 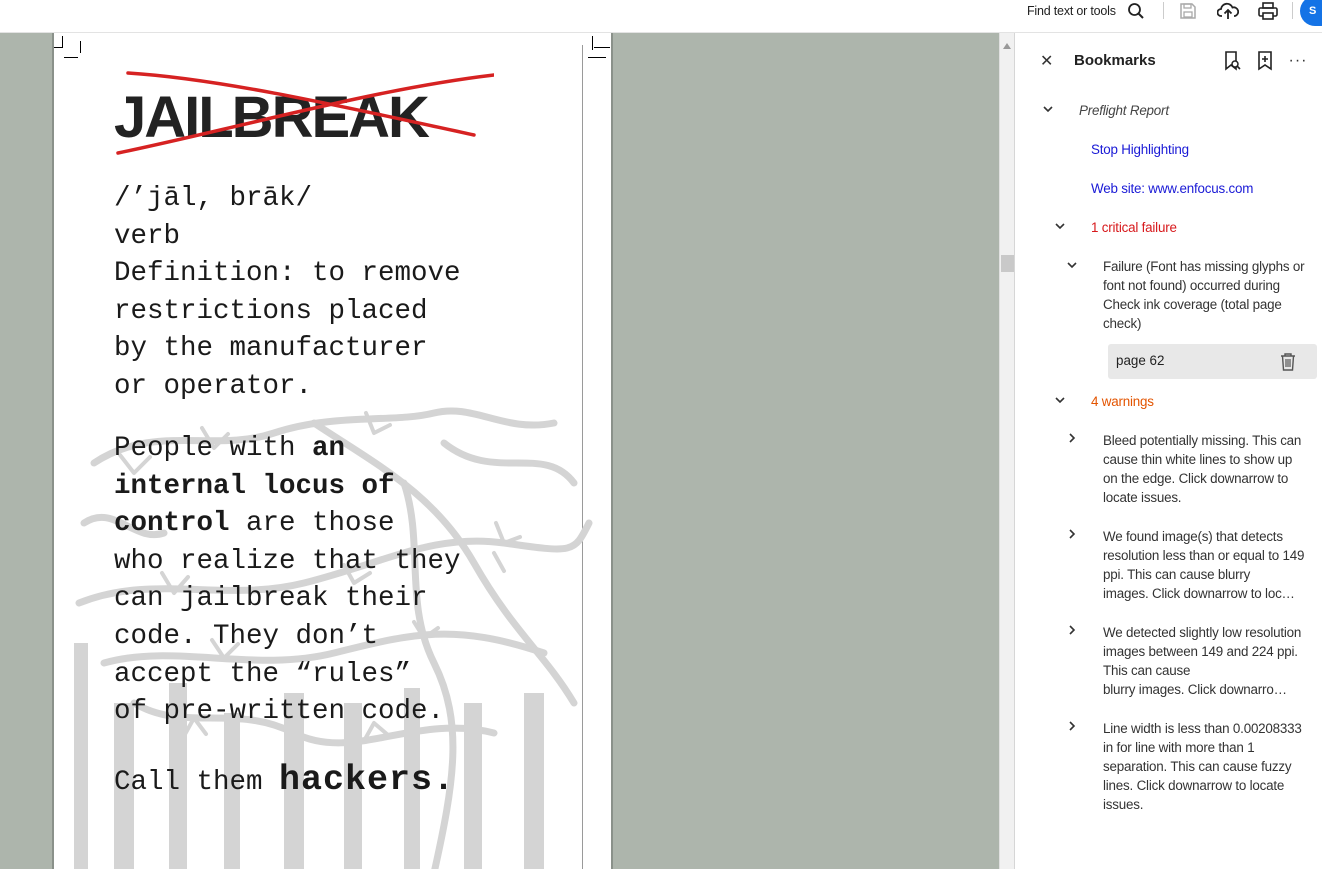 I want to click on definition-line: Definition: to remove, so click(x=287, y=274).